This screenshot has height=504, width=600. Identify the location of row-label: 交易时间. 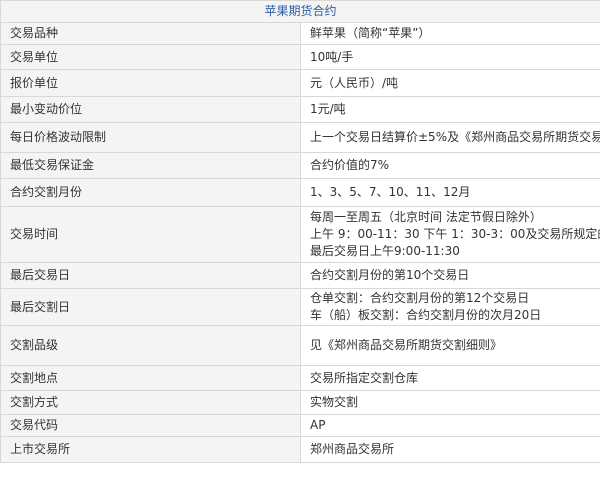
(150, 234).